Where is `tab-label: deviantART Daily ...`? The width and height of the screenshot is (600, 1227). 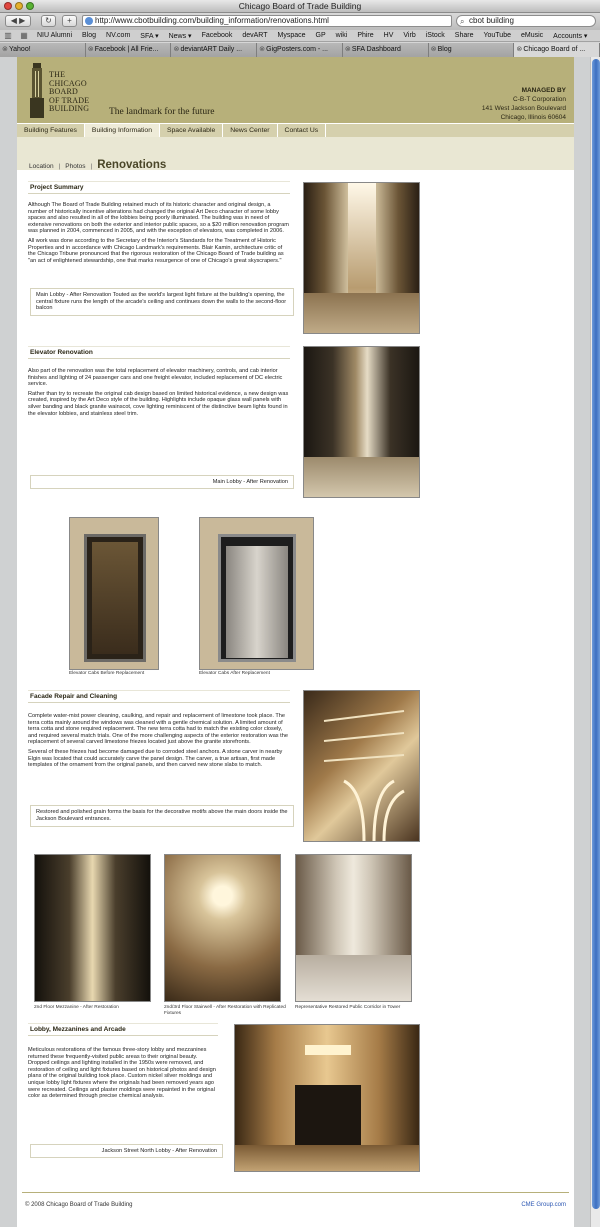
tab-label: deviantART Daily ... is located at coordinates (211, 49).